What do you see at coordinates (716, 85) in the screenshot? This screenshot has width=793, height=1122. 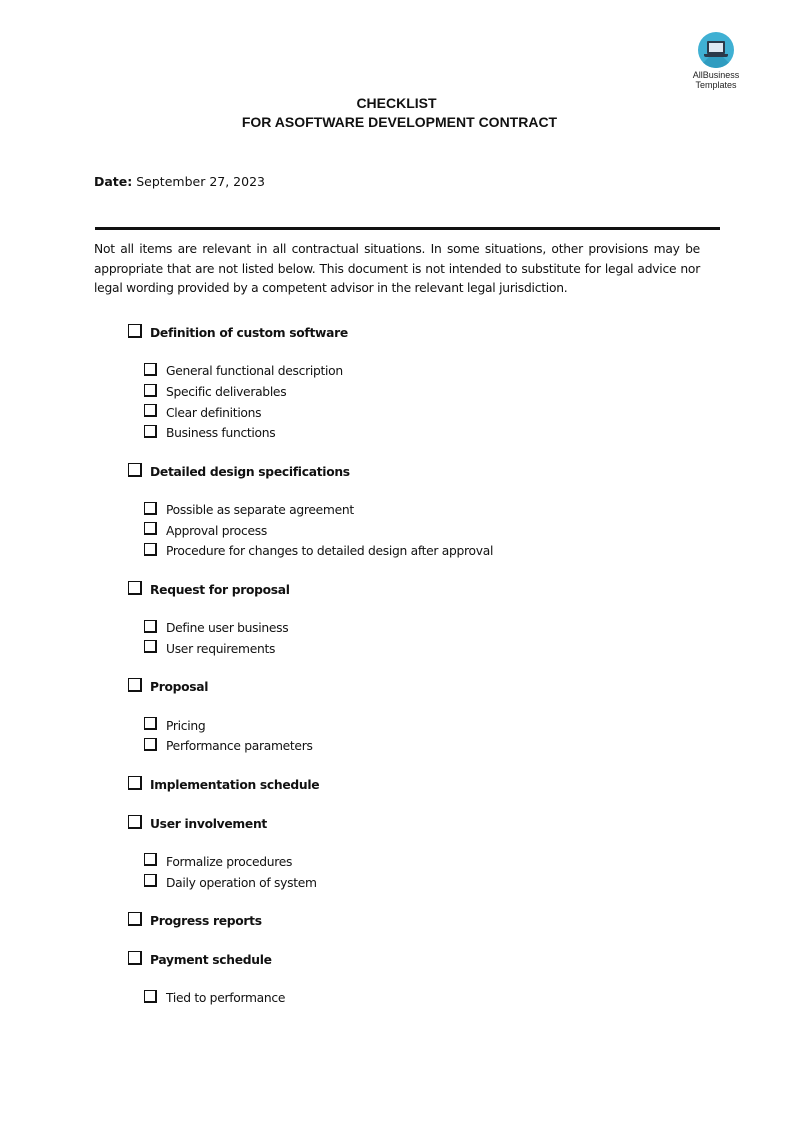 I see `logo-line-2: Templates` at bounding box center [716, 85].